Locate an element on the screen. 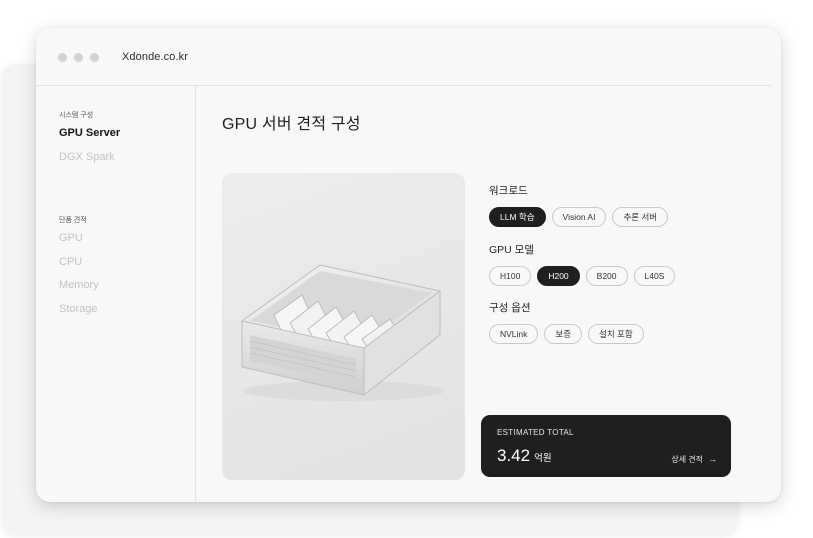  address-url: Xdonde.co.kr is located at coordinates (155, 57).